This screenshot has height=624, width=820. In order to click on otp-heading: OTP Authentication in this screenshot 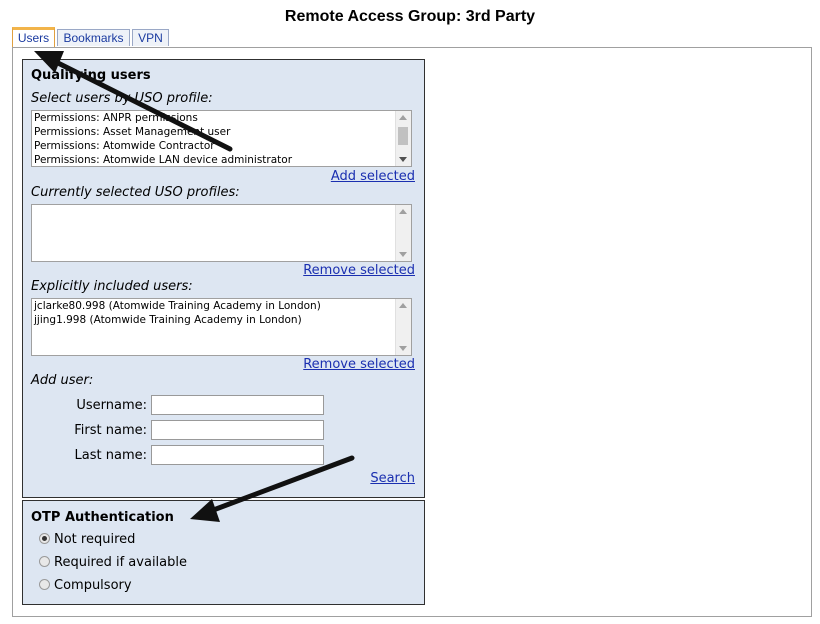, I will do `click(102, 517)`.